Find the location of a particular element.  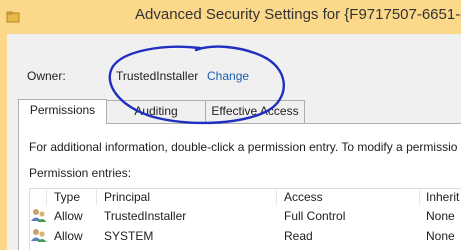

tab-permissions-label: Permissions is located at coordinates (62, 110).